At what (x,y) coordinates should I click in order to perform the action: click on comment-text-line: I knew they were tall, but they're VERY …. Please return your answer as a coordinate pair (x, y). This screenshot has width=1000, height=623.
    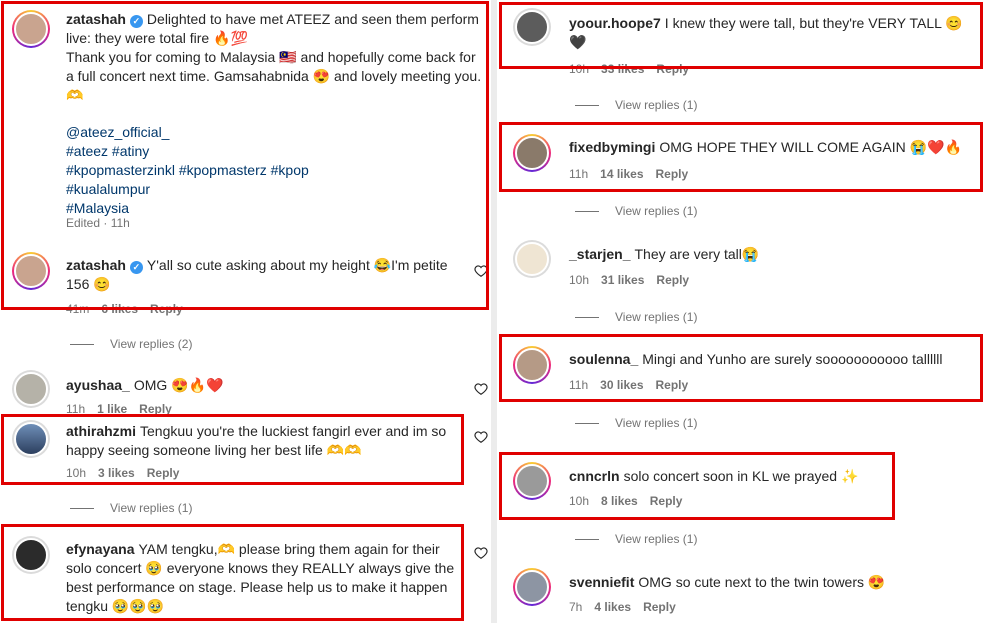
    Looking at the image, I should click on (813, 23).